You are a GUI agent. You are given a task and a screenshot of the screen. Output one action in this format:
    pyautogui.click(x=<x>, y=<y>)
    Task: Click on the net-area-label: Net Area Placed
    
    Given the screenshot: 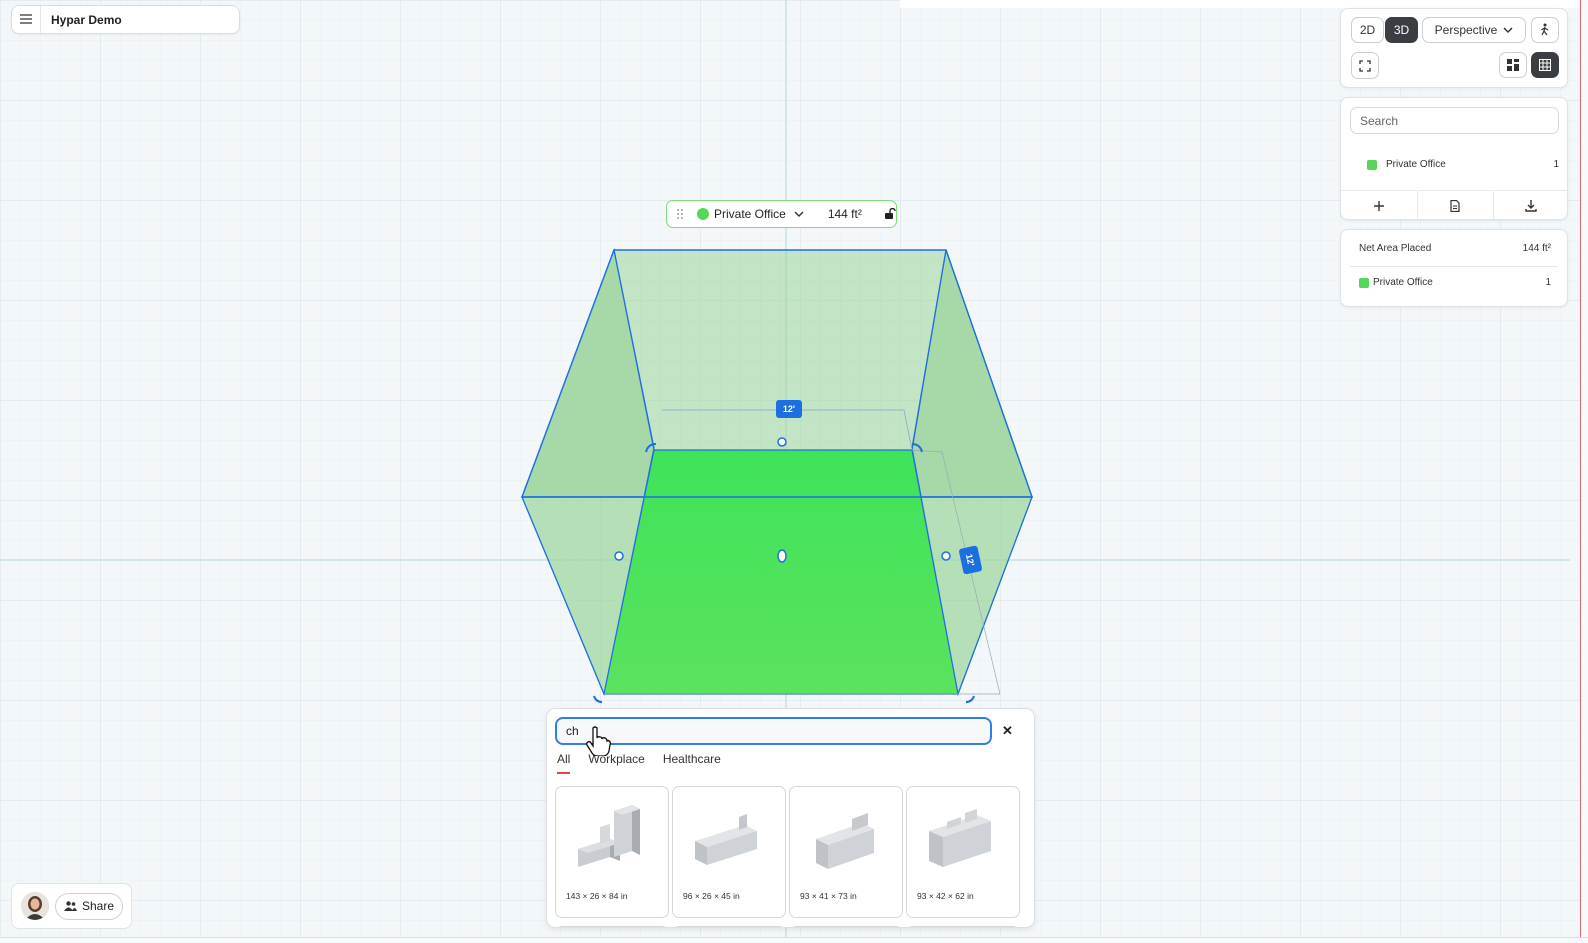 What is the action you would take?
    pyautogui.click(x=1395, y=248)
    